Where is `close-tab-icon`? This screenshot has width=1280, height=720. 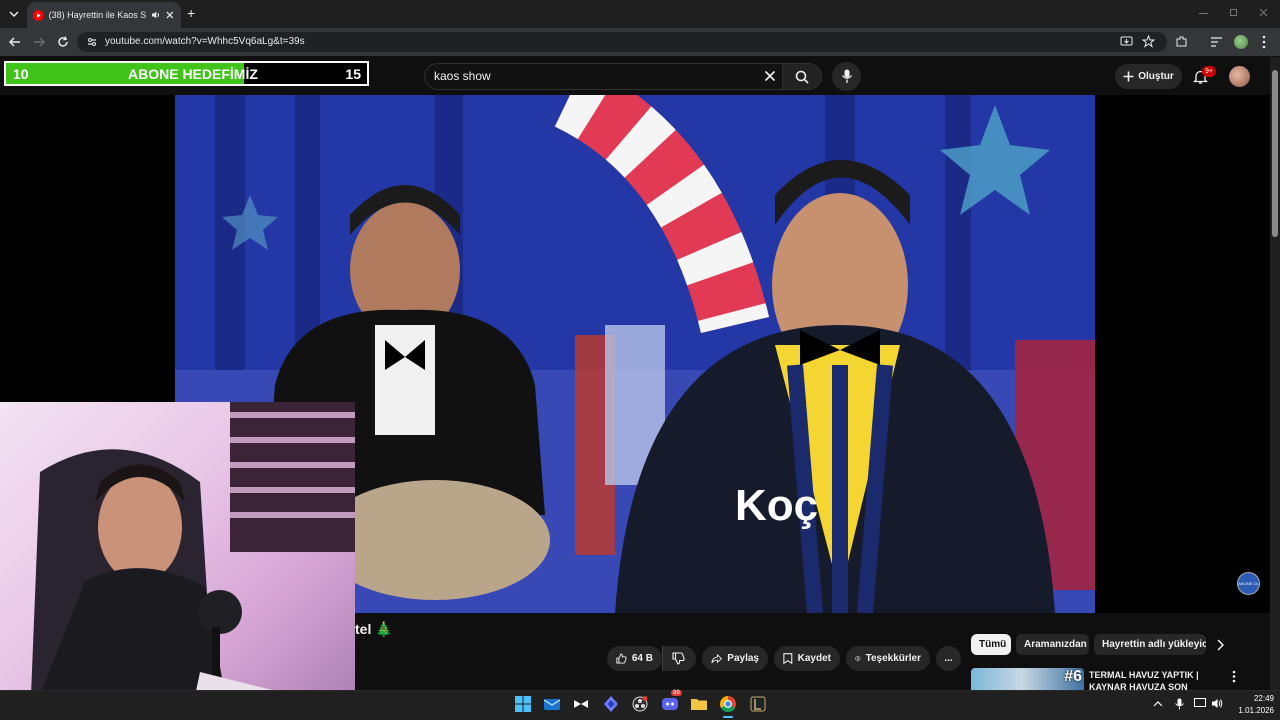
close-tab-icon is located at coordinates (170, 15).